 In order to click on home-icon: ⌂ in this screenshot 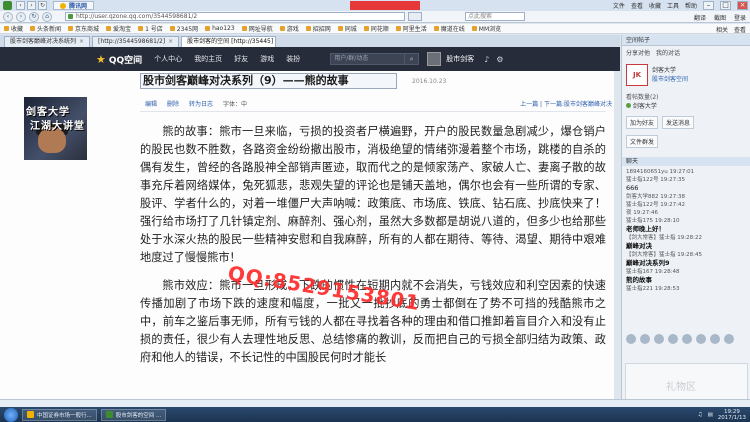, I will do `click(47, 16)`.